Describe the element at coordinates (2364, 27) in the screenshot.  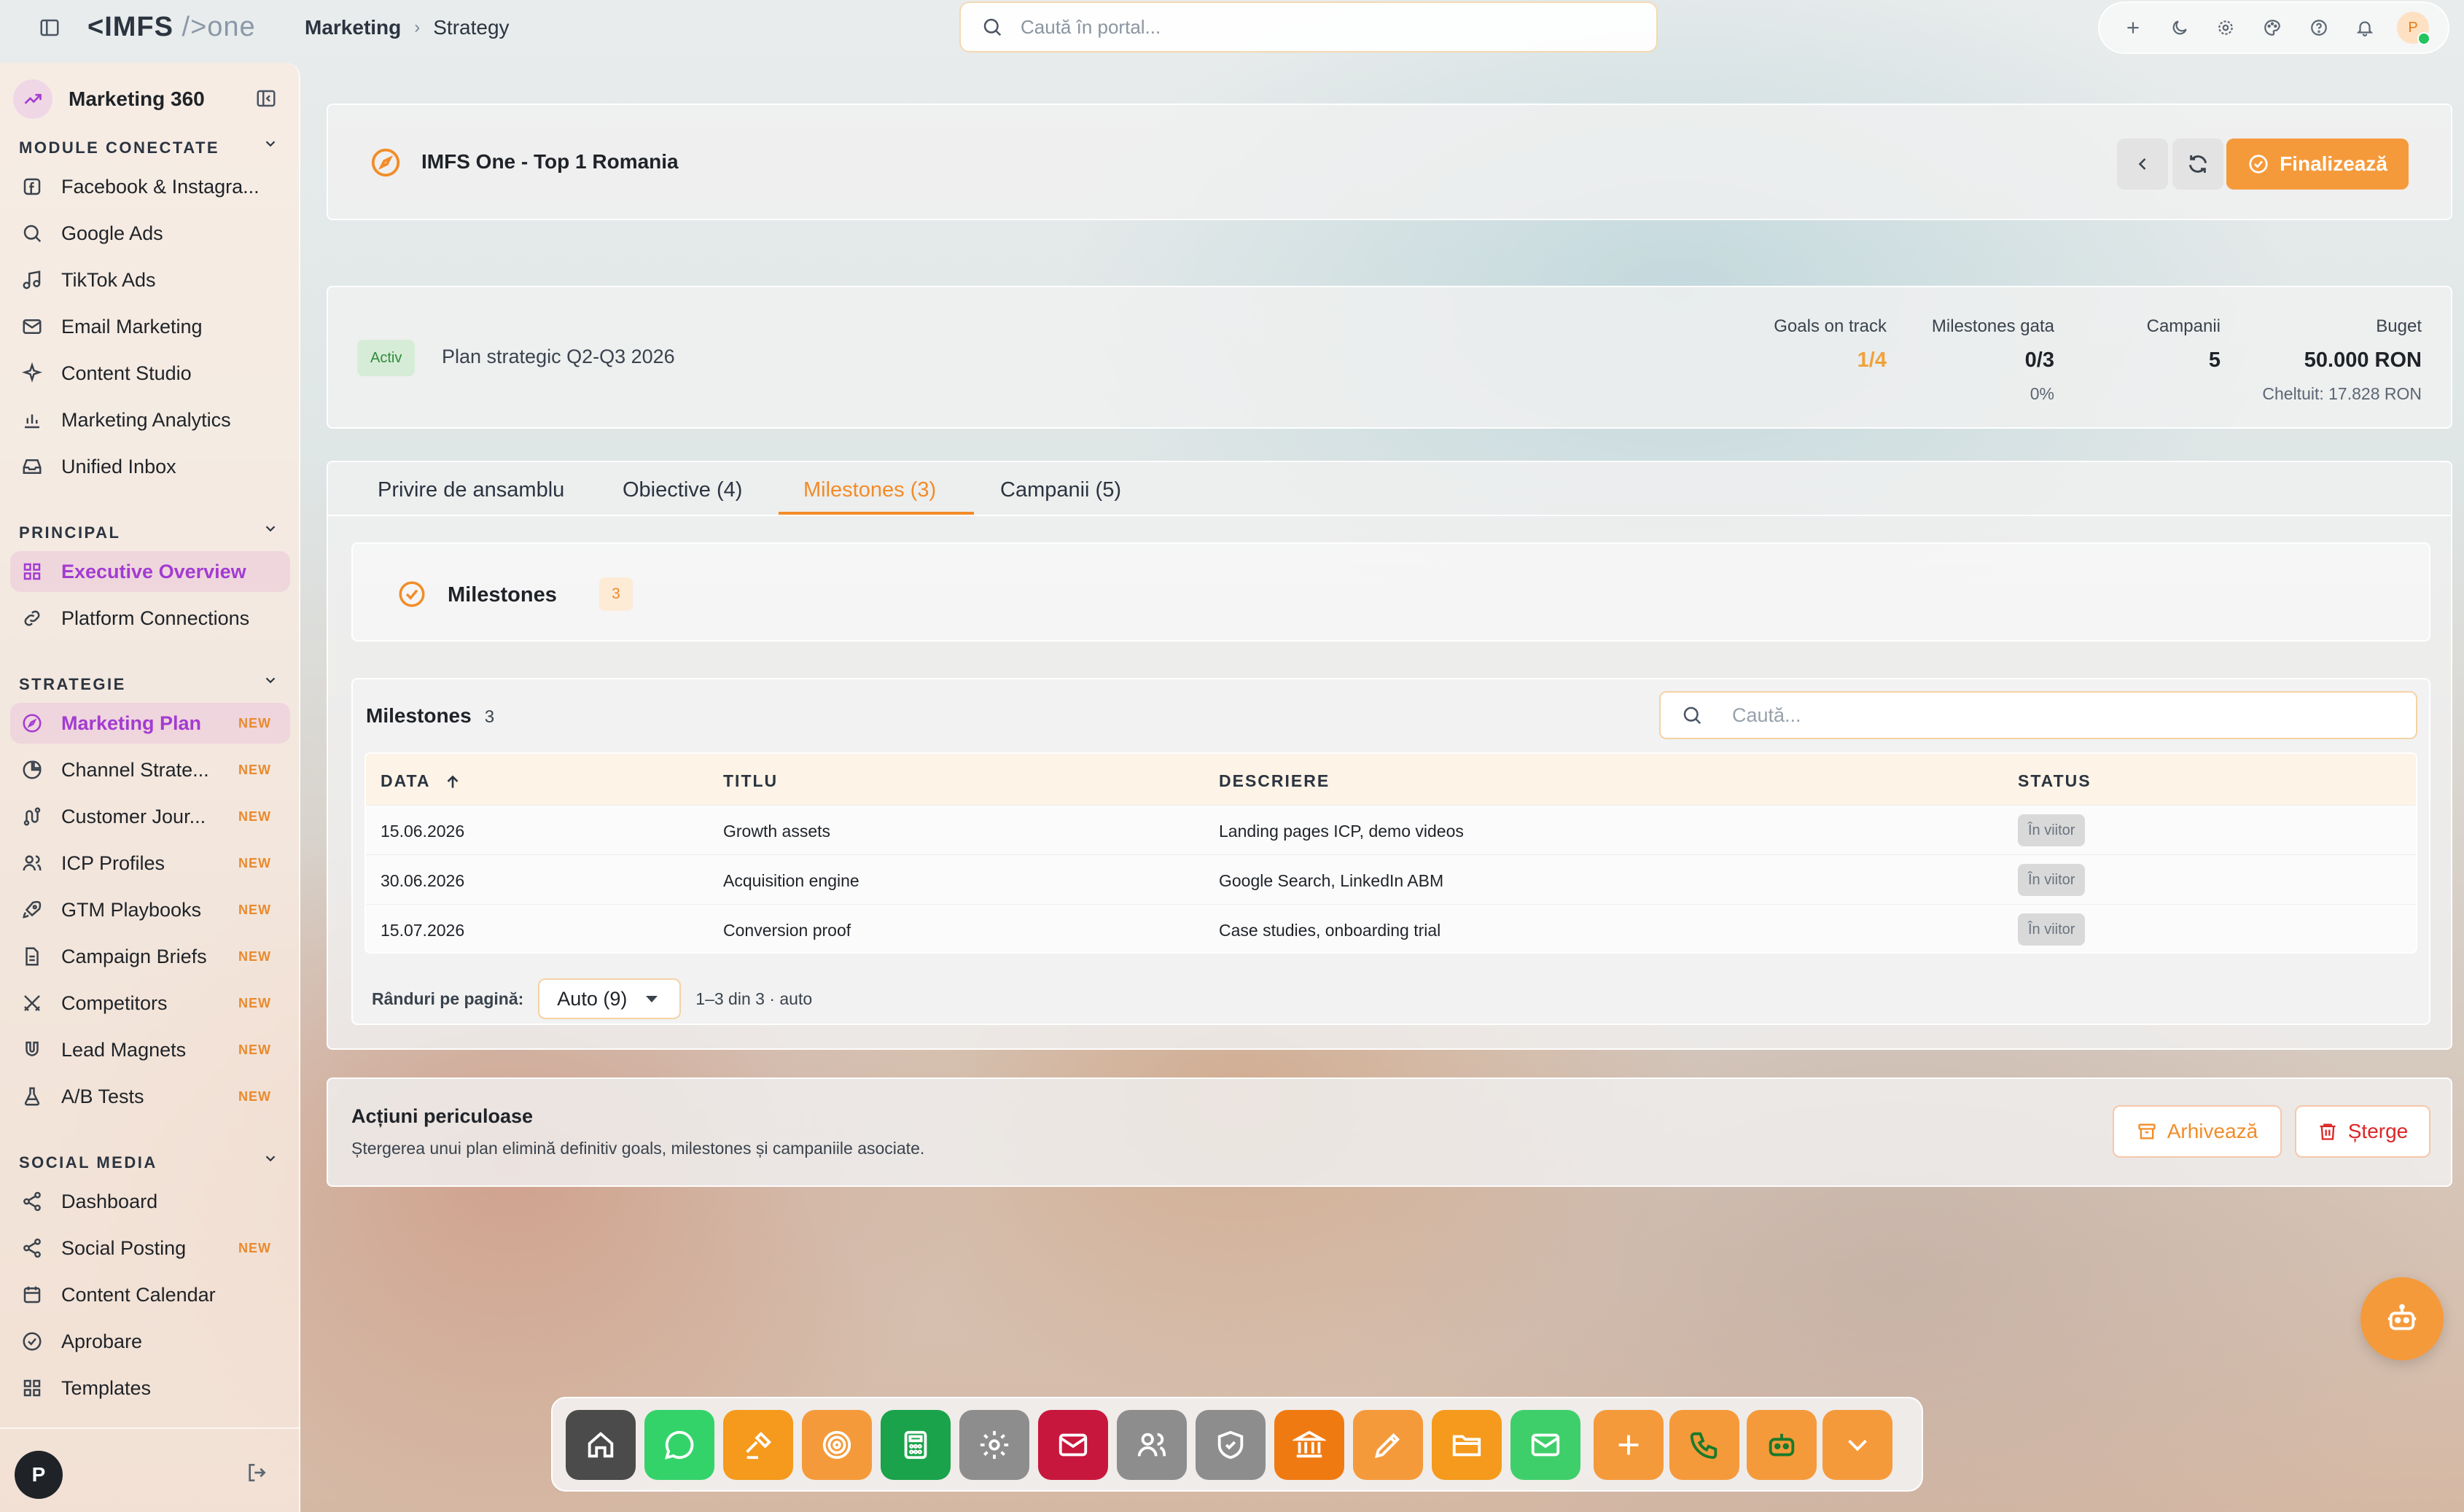
I see `bell-icon` at that location.